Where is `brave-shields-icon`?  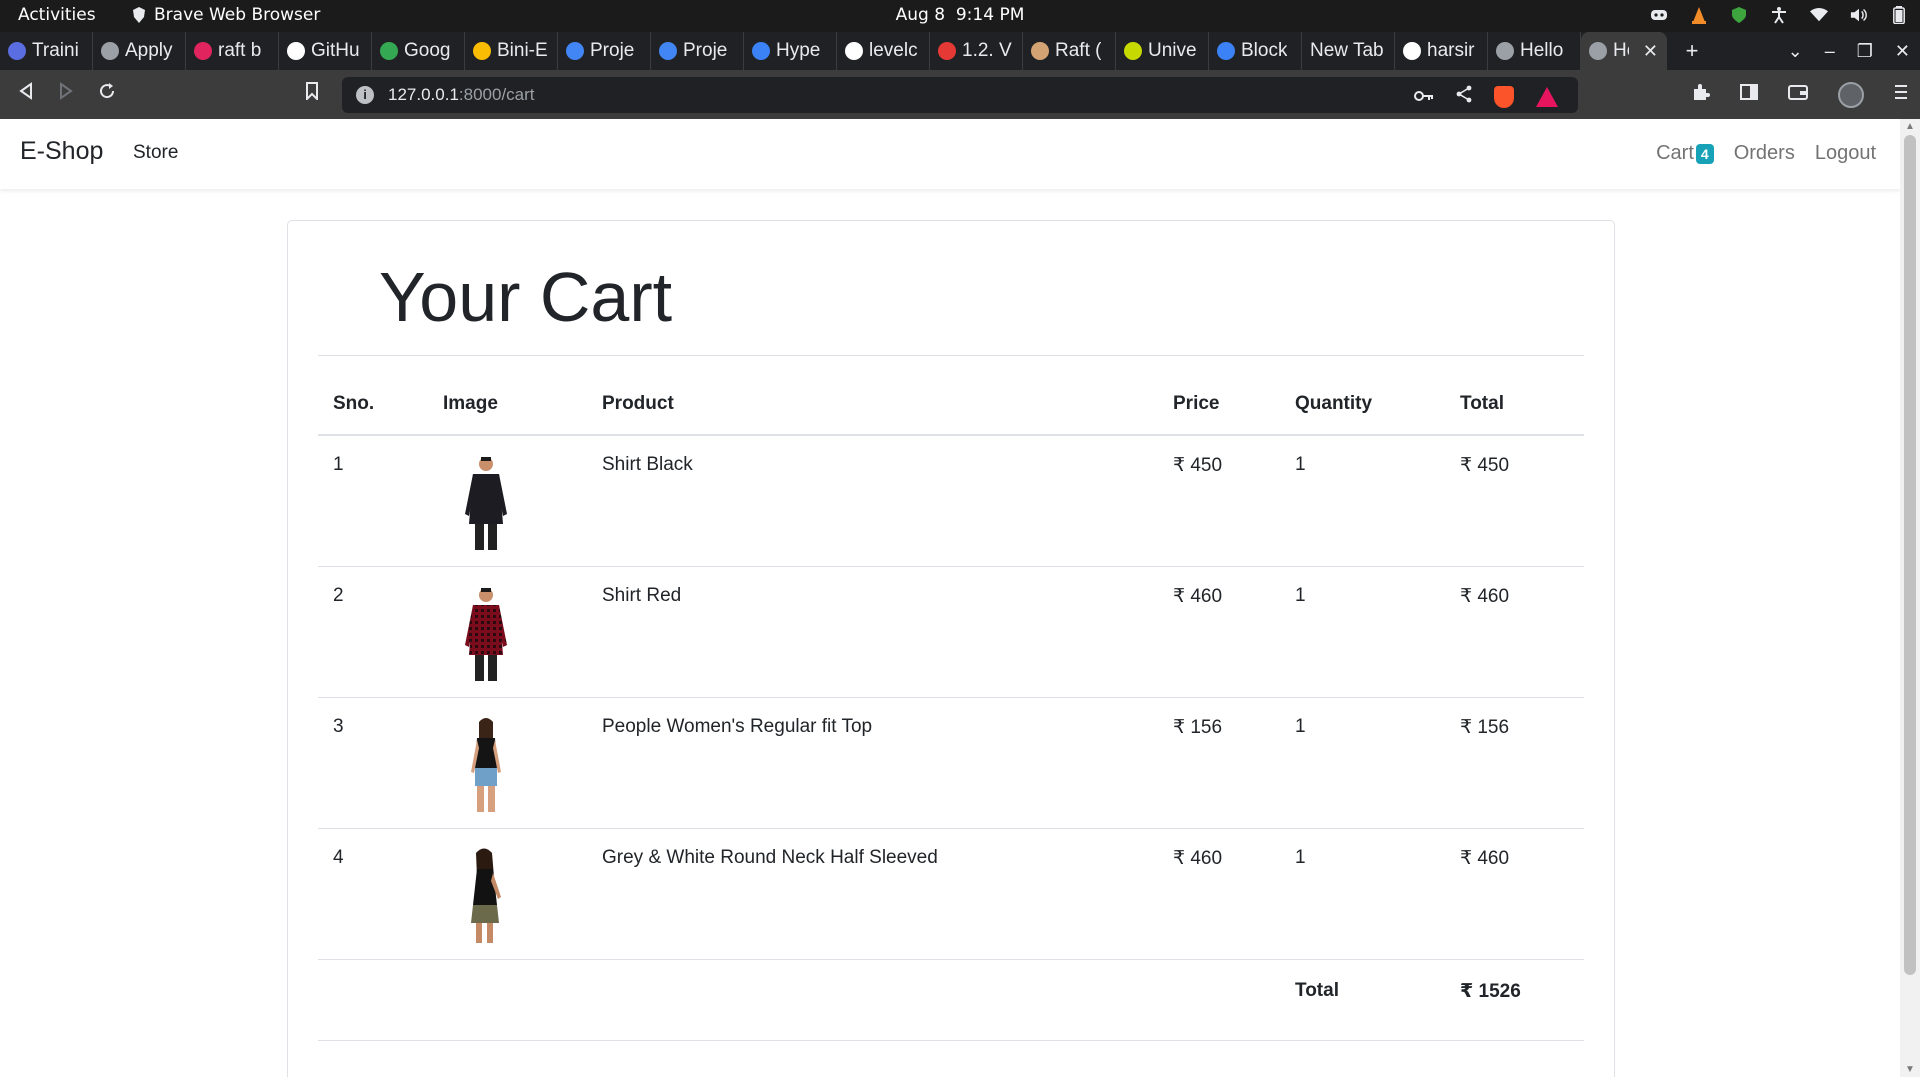 brave-shields-icon is located at coordinates (1504, 96).